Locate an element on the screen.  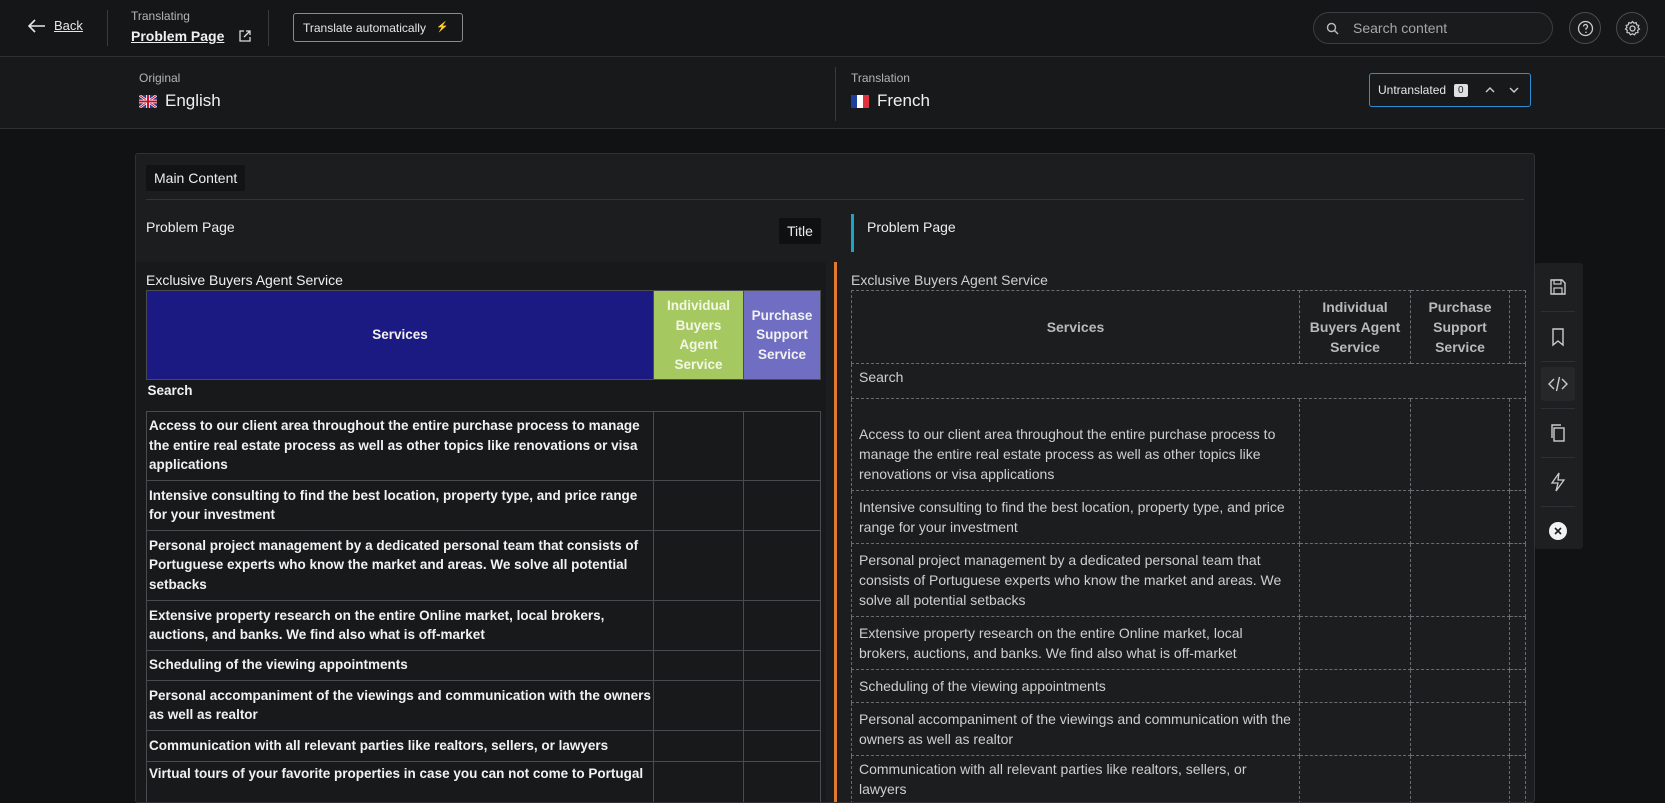
section-tag: Main Content is located at coordinates (196, 178).